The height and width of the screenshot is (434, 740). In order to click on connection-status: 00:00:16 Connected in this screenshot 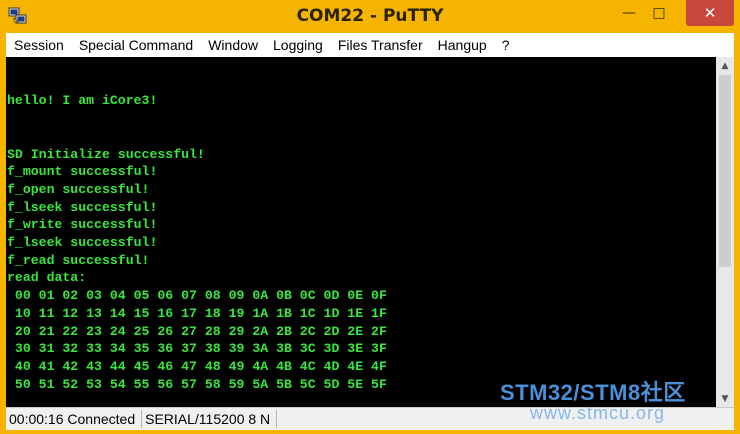, I will do `click(74, 419)`.